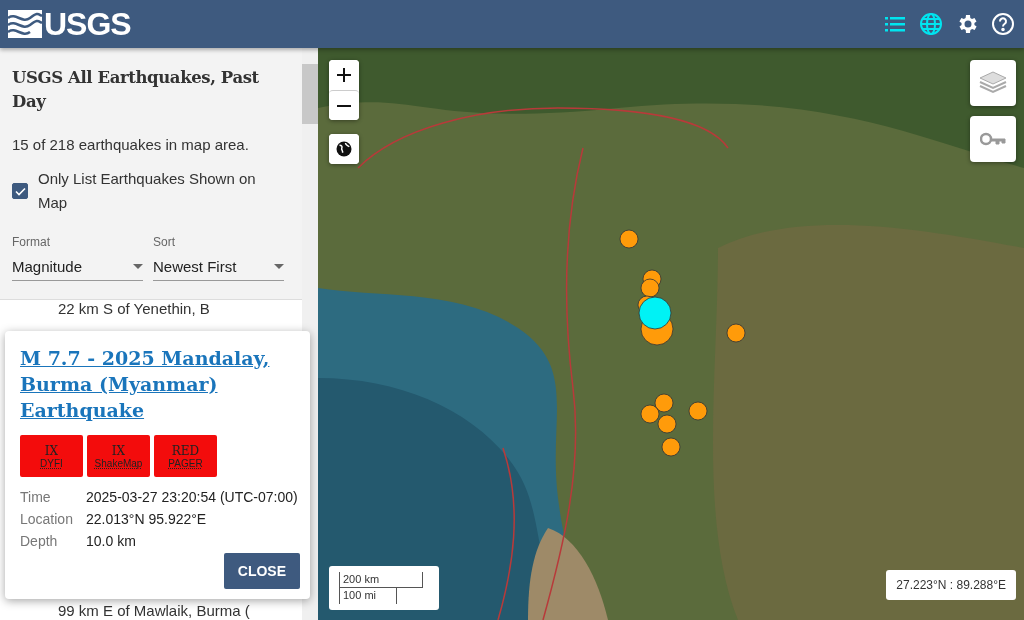 This screenshot has width=1024, height=620. What do you see at coordinates (185, 456) in the screenshot?
I see `impact-badge: RED PAGER` at bounding box center [185, 456].